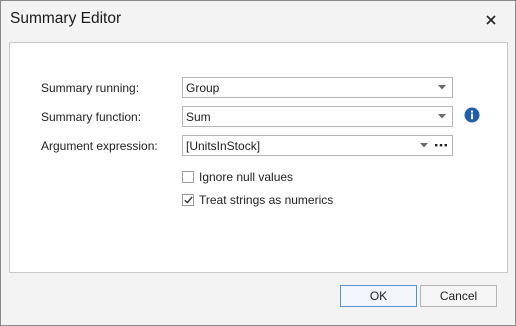  Describe the element at coordinates (188, 177) in the screenshot. I see `ignore-null-values-checkbox` at that location.